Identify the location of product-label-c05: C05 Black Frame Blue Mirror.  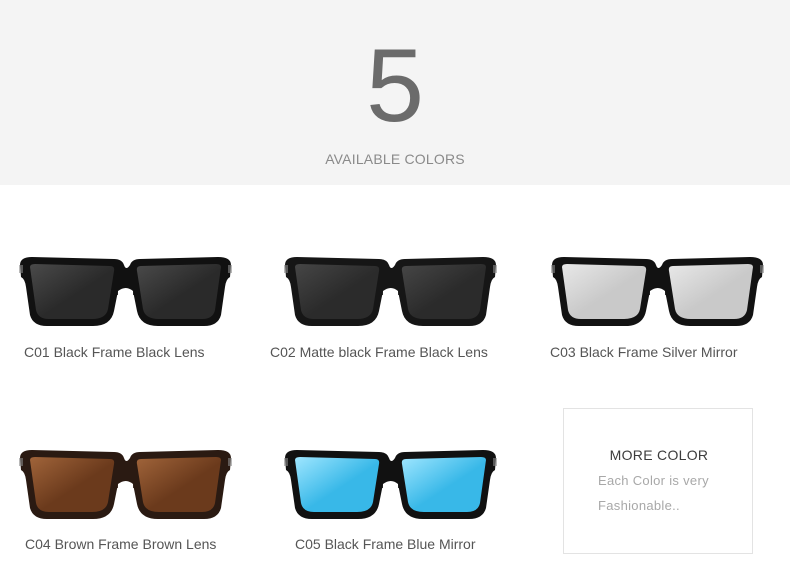
(385, 544).